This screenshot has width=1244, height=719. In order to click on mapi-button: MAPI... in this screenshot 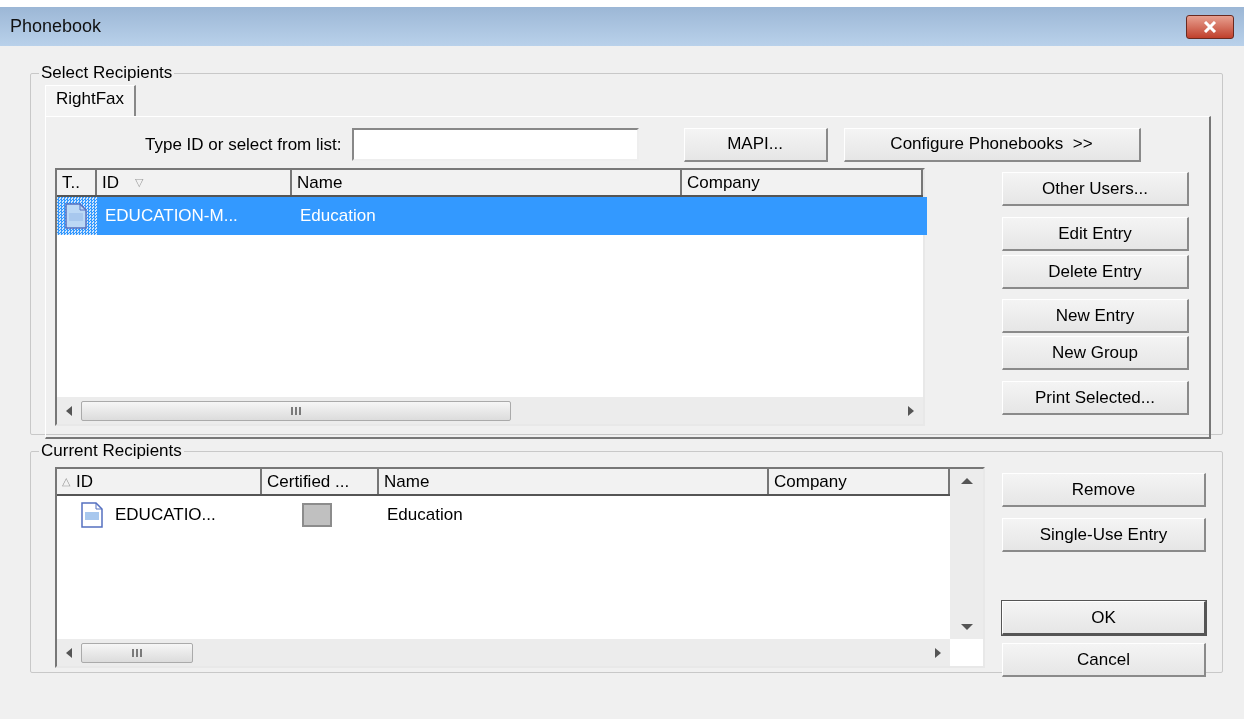, I will do `click(755, 144)`.